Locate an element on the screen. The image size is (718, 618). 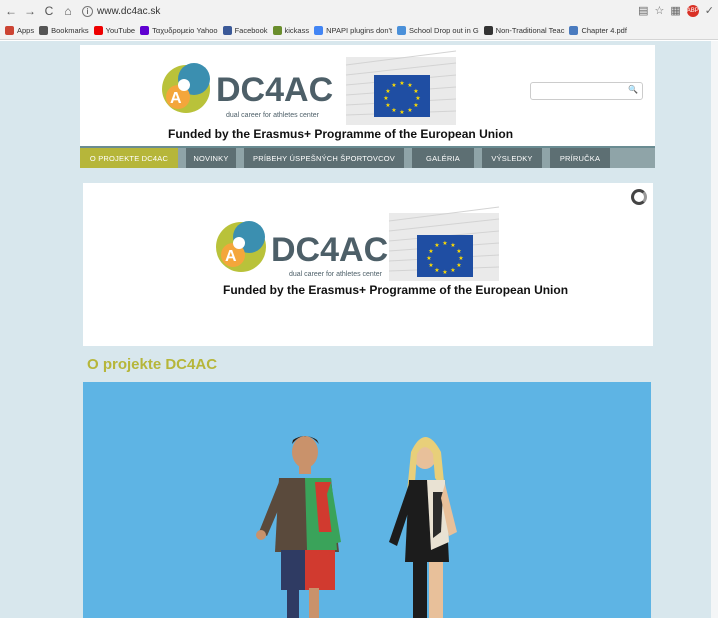
menu-item: O PROJEKTE DC4AC is located at coordinates (129, 158).